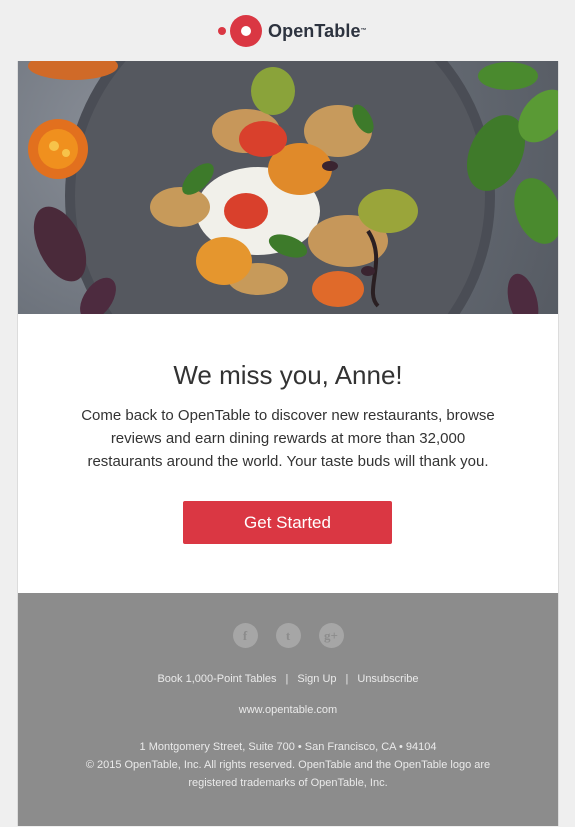  I want to click on opentable-logo-icon, so click(240, 31).